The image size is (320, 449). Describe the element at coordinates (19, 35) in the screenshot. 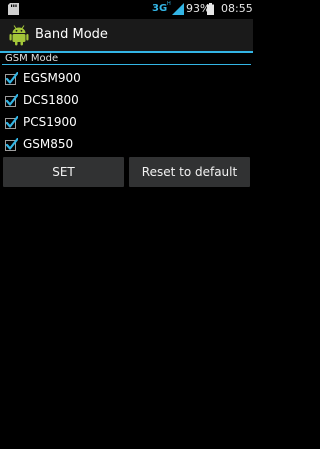

I see `android-icon` at that location.